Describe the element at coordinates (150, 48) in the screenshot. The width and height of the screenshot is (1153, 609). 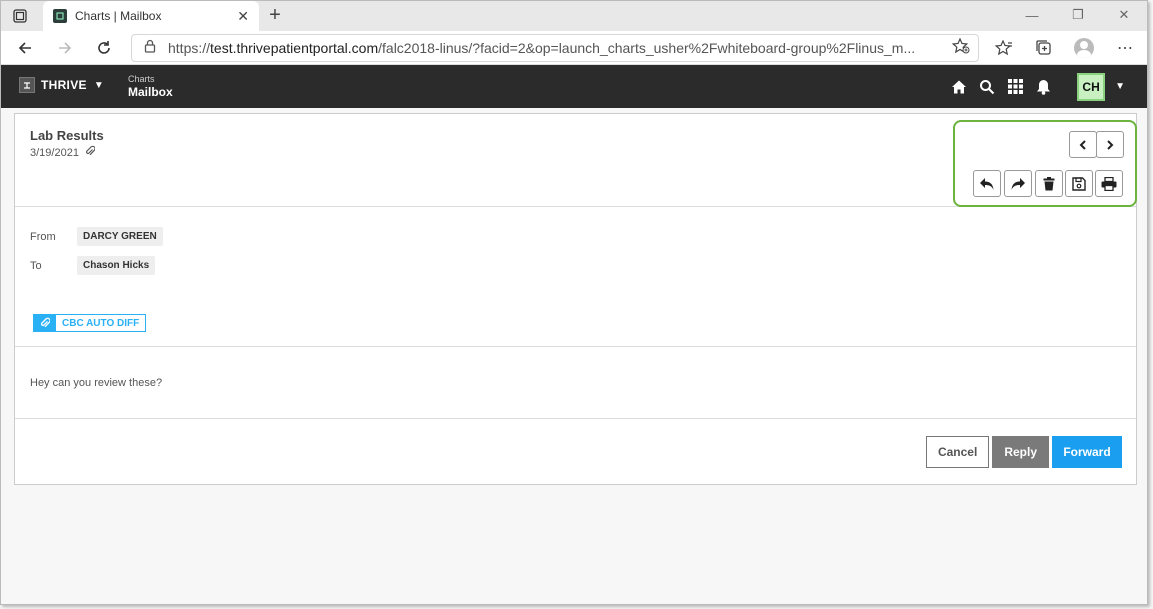
I see `lock-icon` at that location.